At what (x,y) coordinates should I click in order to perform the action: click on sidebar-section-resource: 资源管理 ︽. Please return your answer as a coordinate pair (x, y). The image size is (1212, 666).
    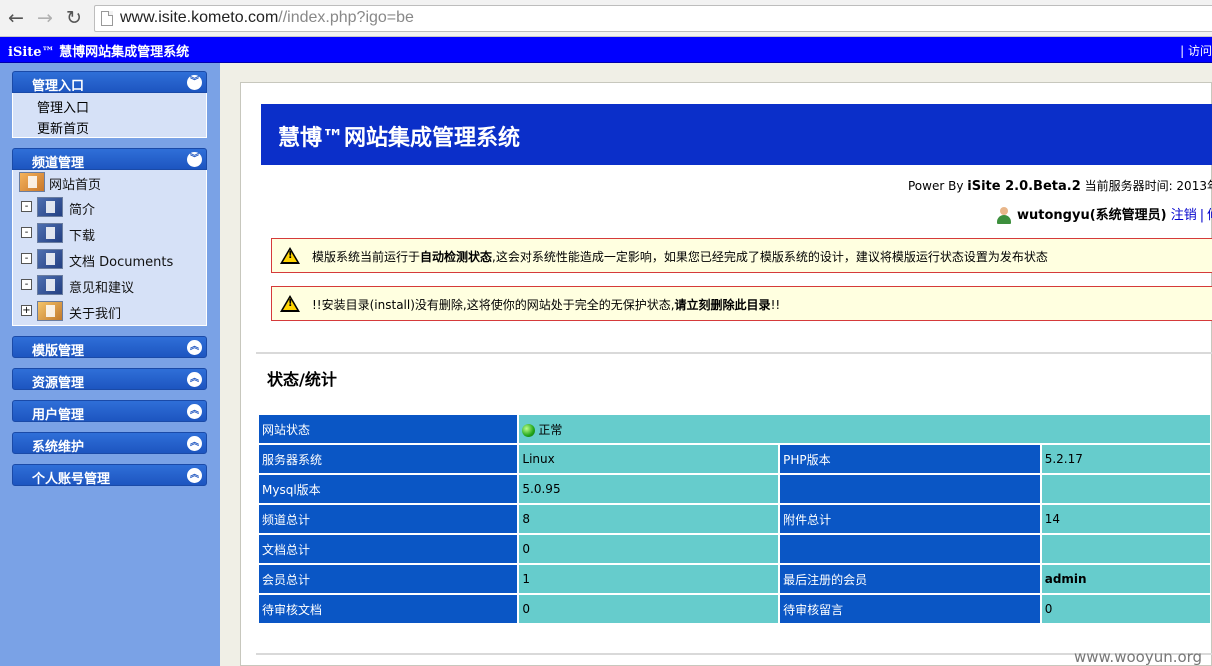
    Looking at the image, I should click on (109, 379).